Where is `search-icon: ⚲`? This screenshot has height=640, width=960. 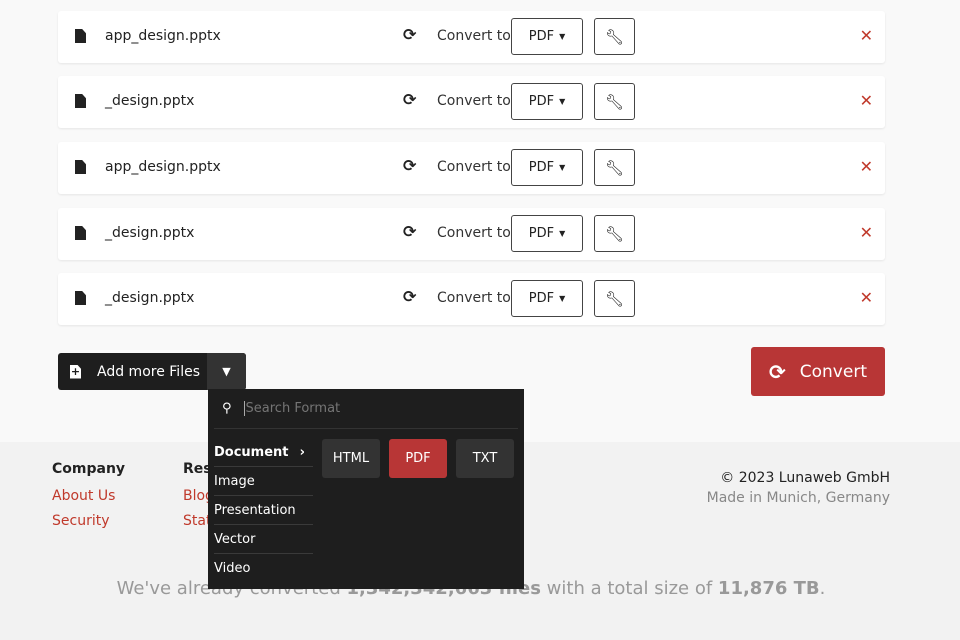
search-icon: ⚲ is located at coordinates (227, 408).